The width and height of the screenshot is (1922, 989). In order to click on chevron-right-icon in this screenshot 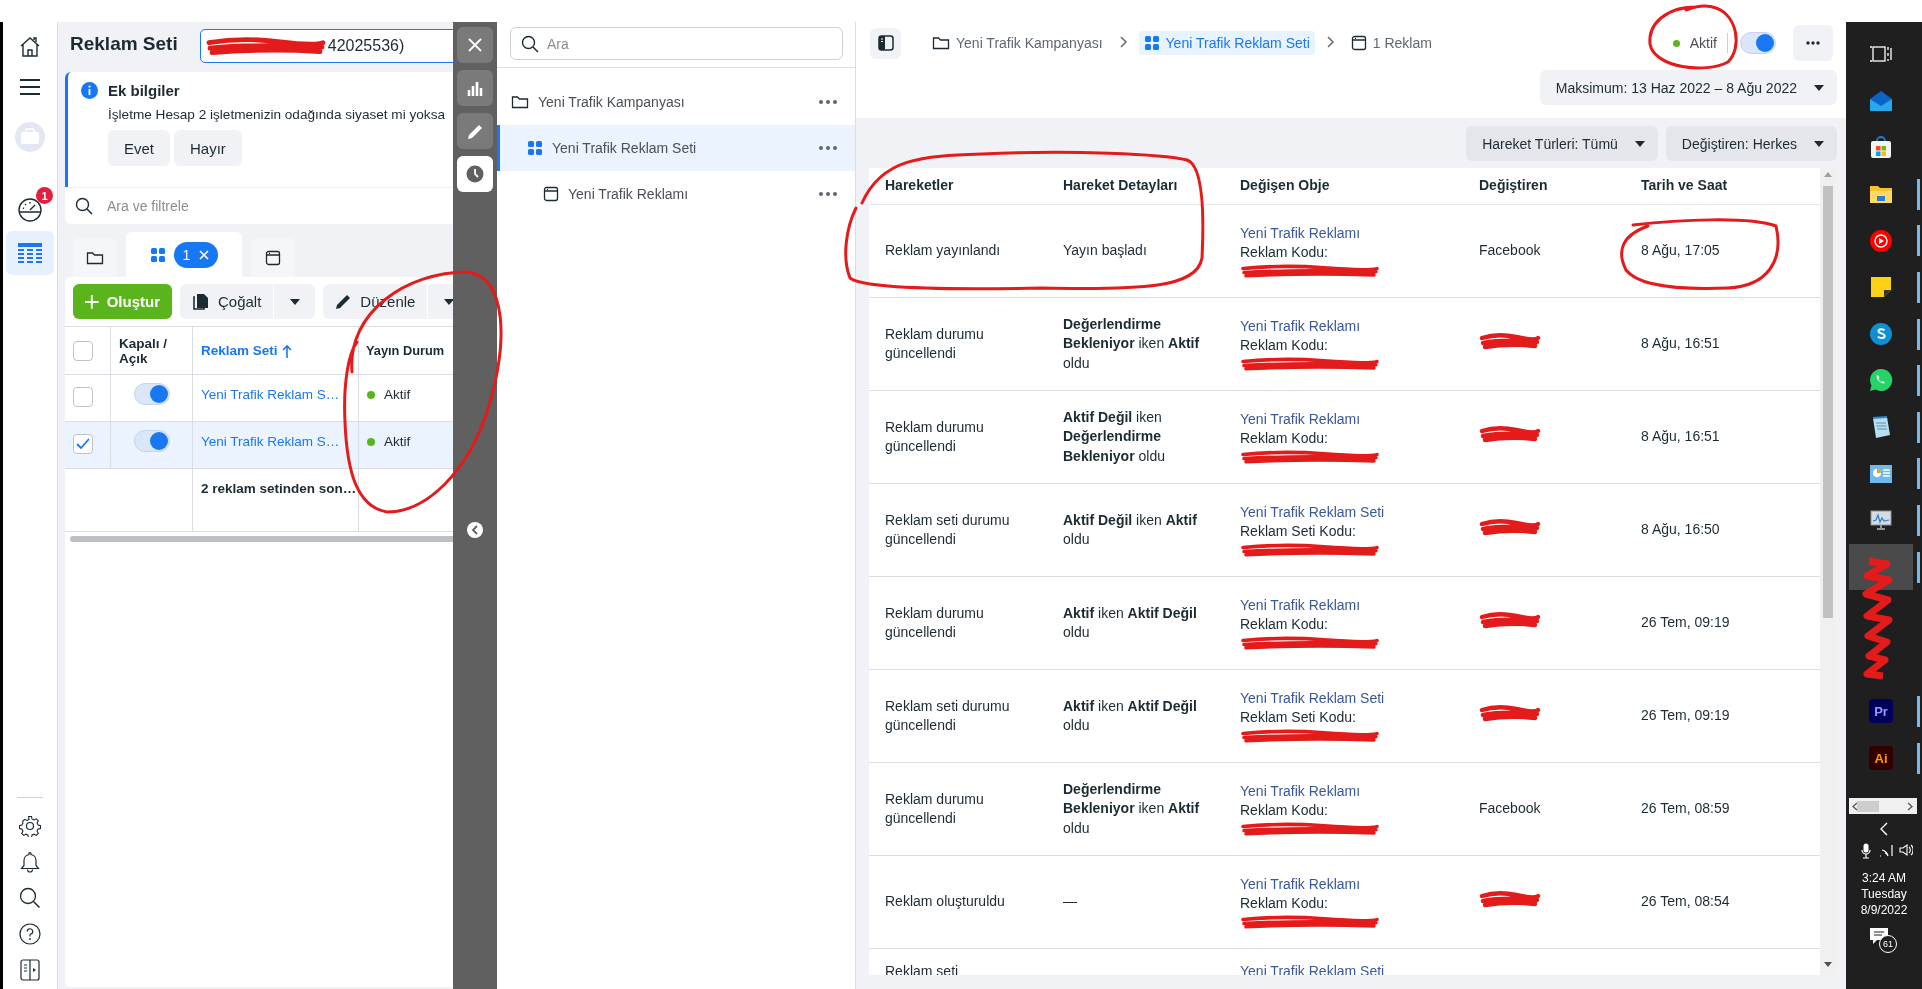, I will do `click(1330, 42)`.